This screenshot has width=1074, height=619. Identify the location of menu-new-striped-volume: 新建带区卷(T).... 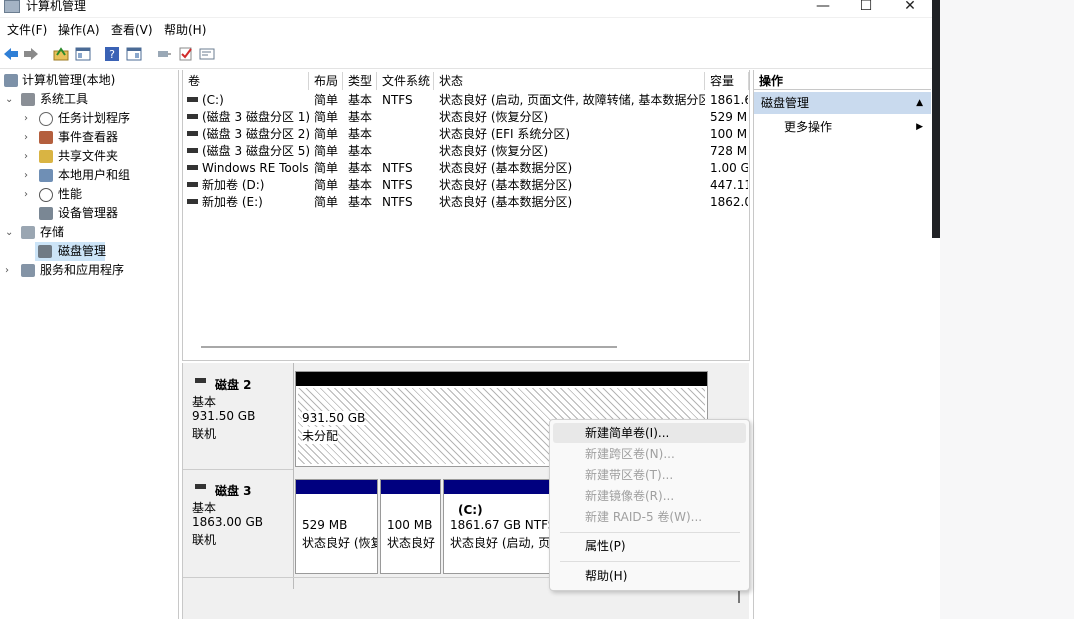
(629, 475).